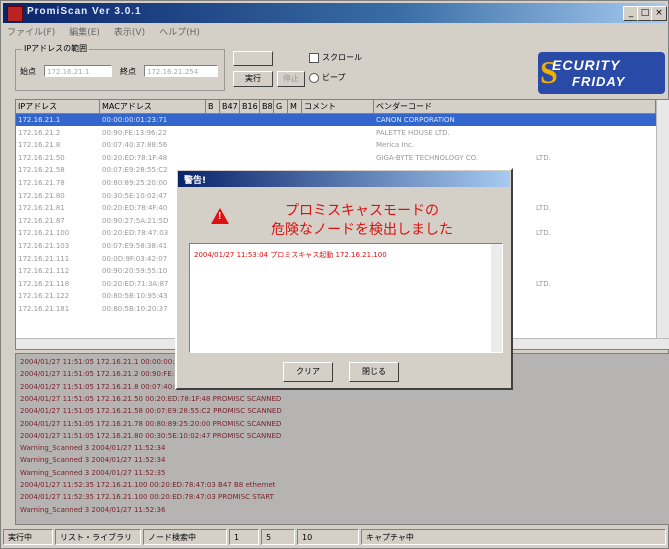 This screenshot has width=669, height=549. Describe the element at coordinates (179, 32) in the screenshot. I see `menu-help: ヘルプ(H)` at that location.